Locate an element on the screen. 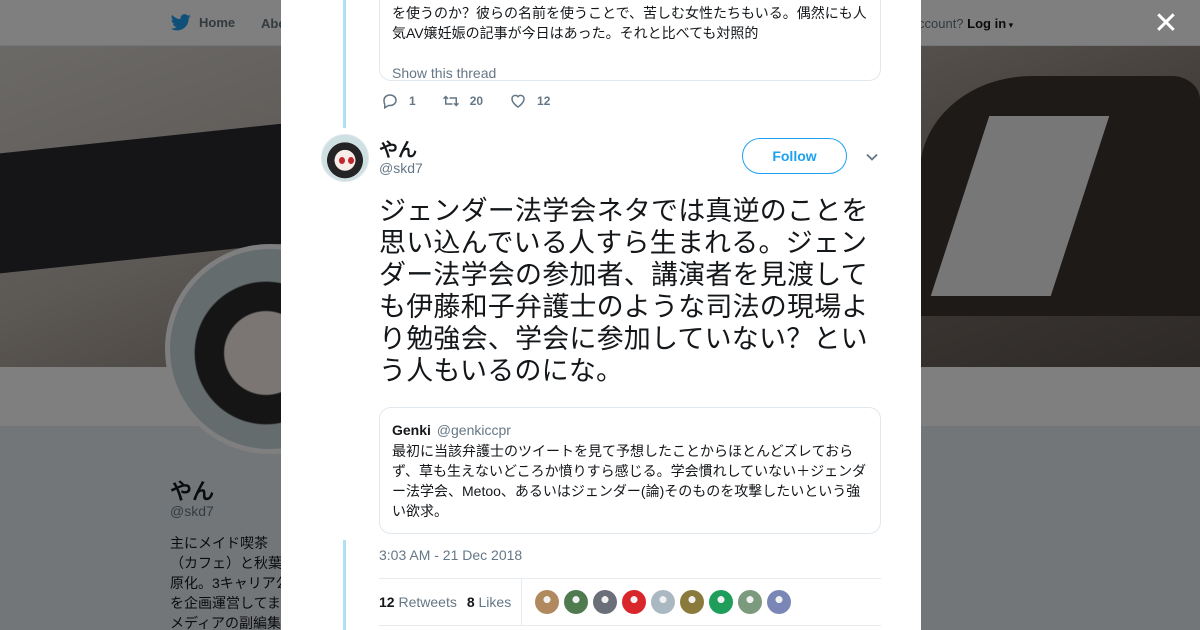 The image size is (1200, 630). retweet-count: 20 is located at coordinates (476, 101).